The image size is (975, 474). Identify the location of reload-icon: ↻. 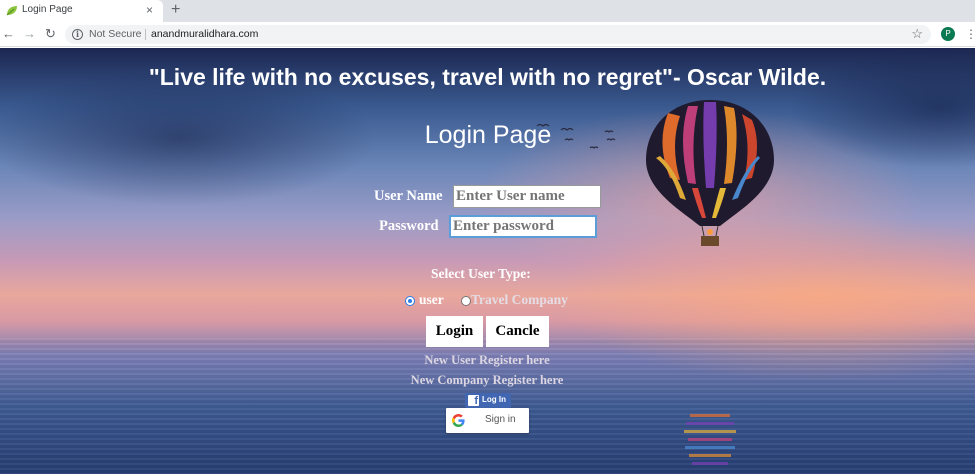
(50, 34).